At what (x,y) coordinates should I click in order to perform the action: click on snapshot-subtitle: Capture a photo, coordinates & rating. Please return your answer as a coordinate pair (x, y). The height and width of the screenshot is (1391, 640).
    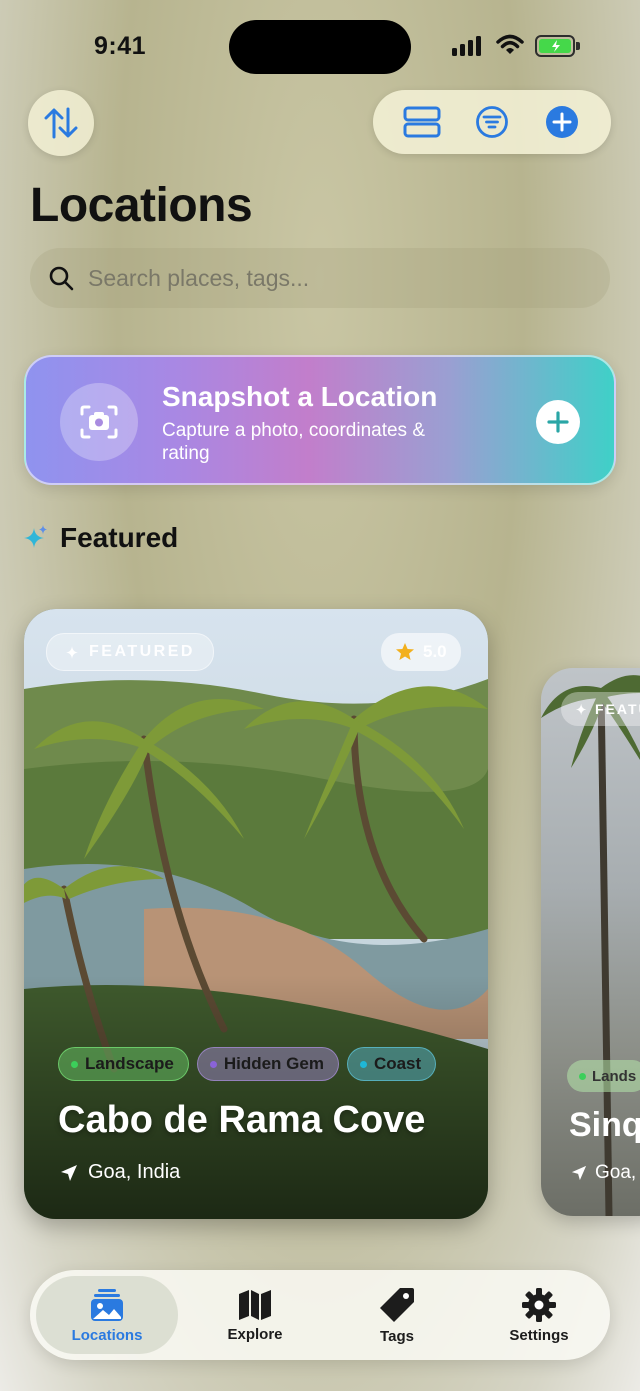
    Looking at the image, I should click on (294, 442).